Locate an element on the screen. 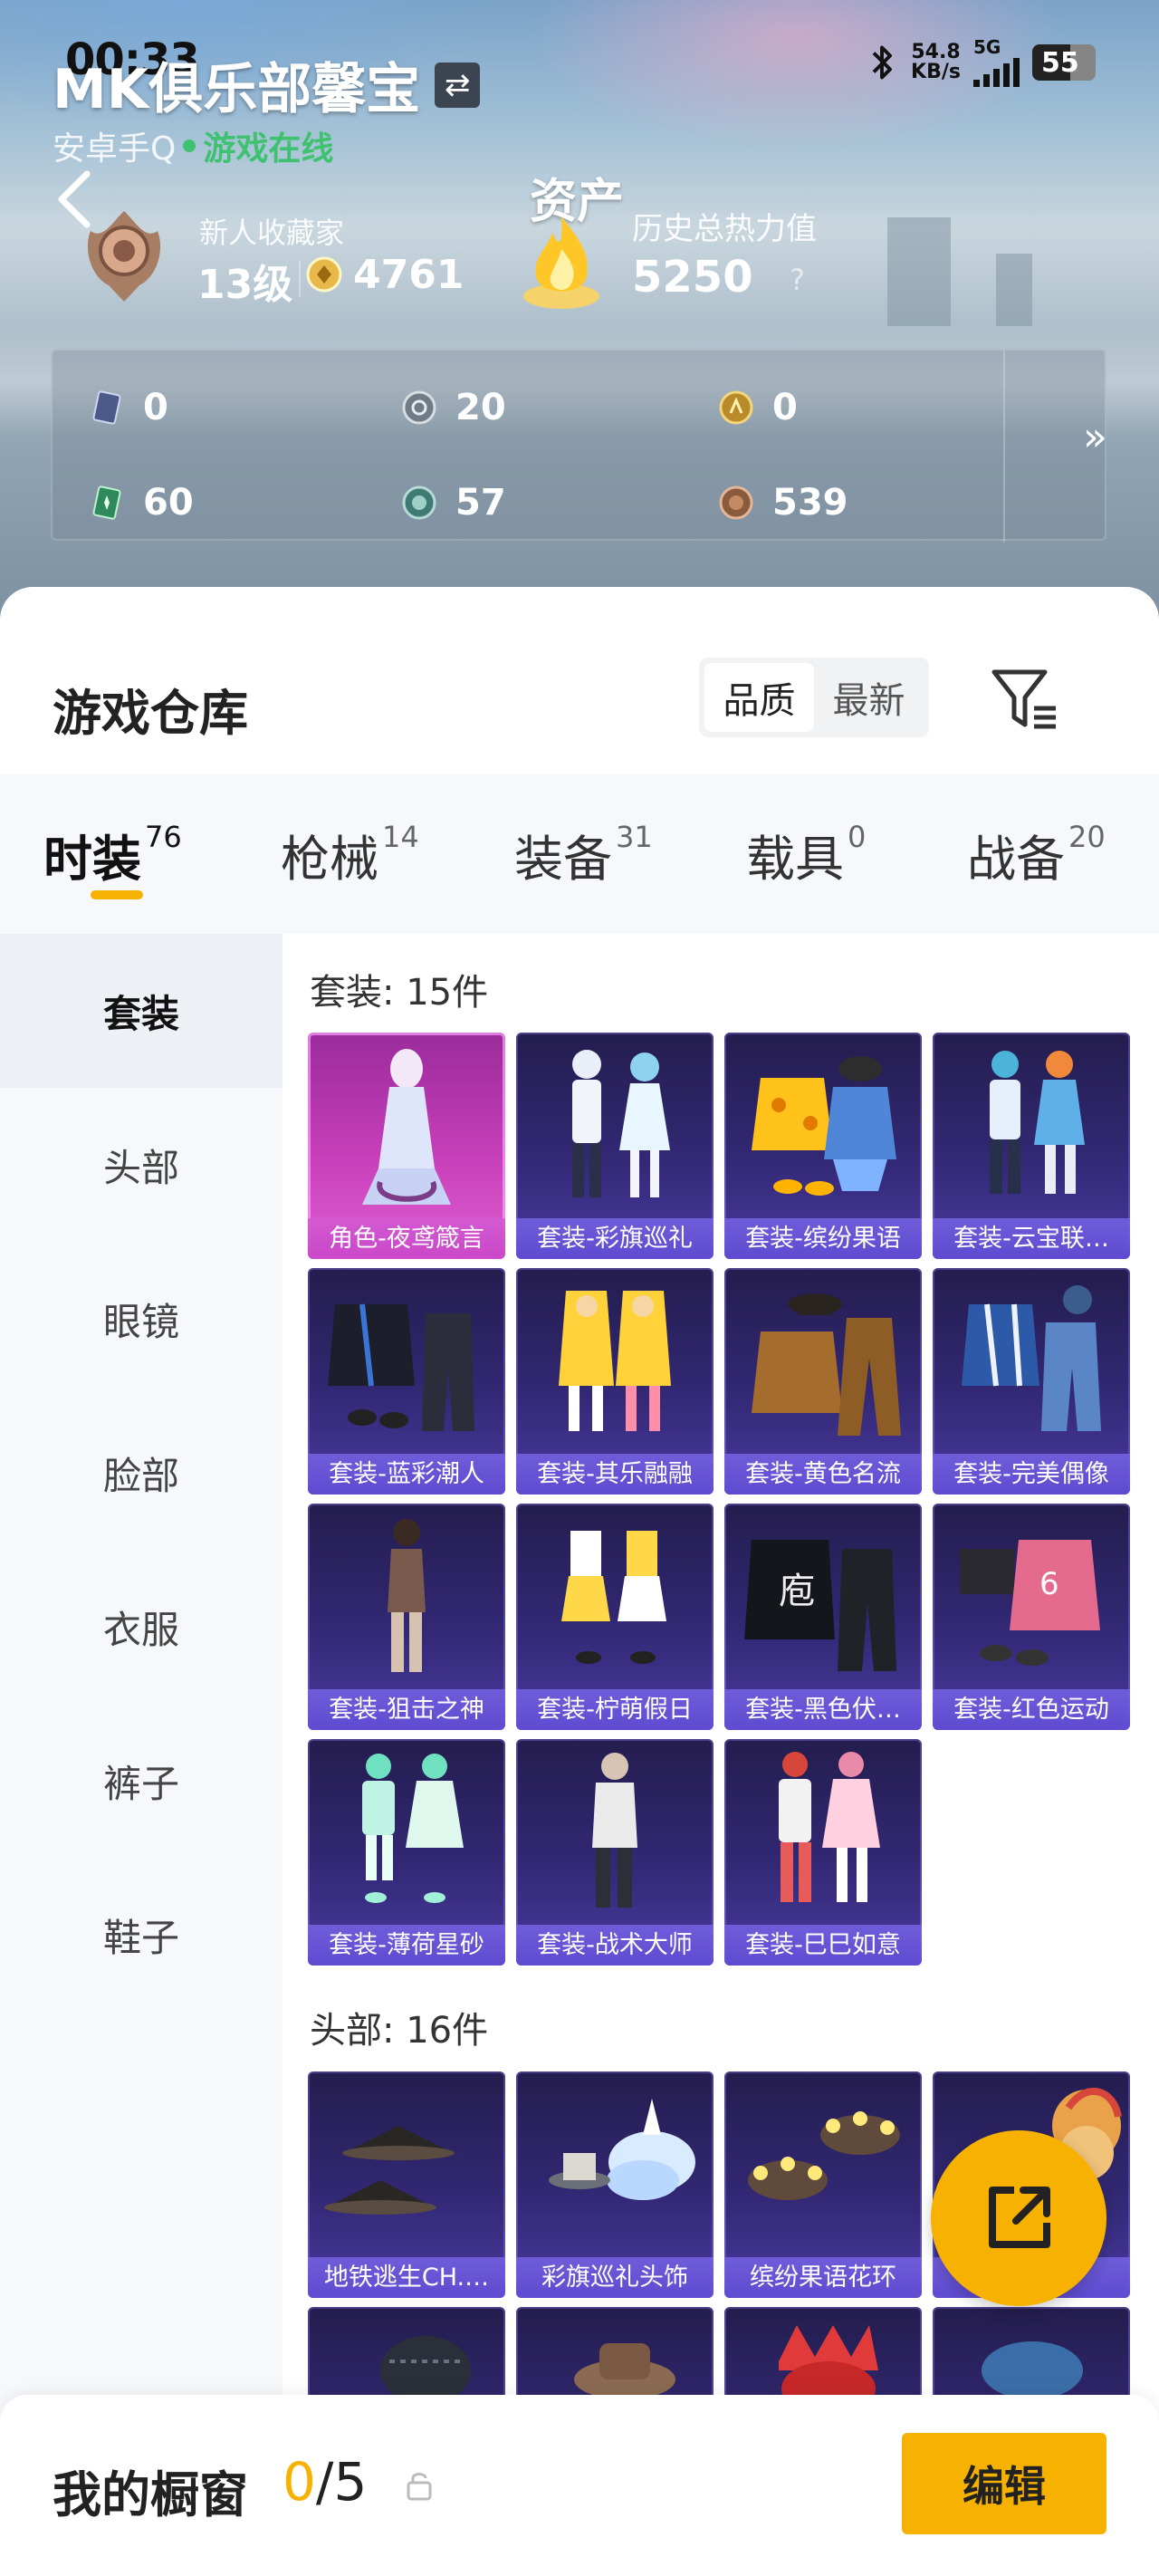  flower-crown-icon is located at coordinates (824, 2155).